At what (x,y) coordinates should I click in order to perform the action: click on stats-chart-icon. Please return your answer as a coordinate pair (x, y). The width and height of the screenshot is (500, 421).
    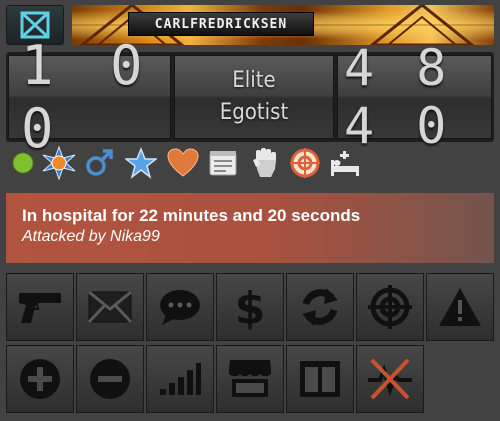
    Looking at the image, I should click on (180, 379).